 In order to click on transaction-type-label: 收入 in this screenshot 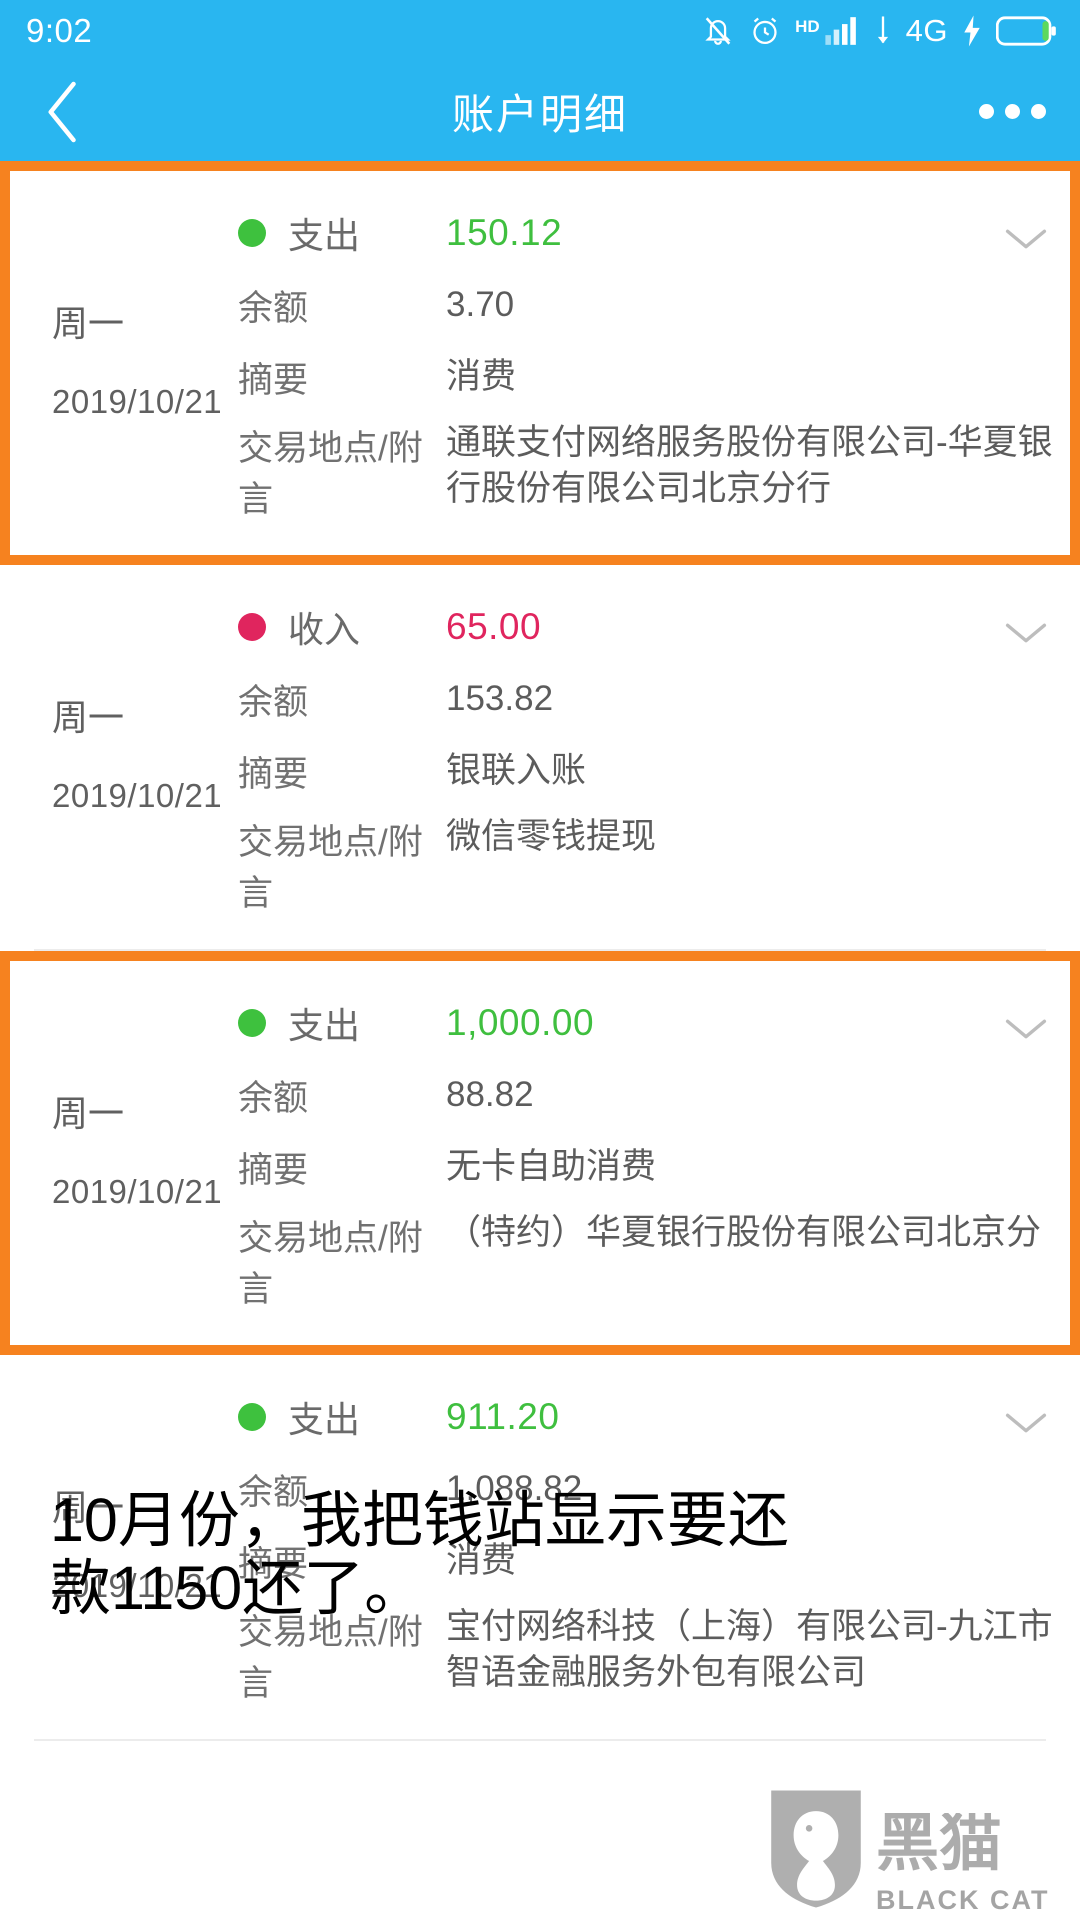, I will do `click(324, 629)`.